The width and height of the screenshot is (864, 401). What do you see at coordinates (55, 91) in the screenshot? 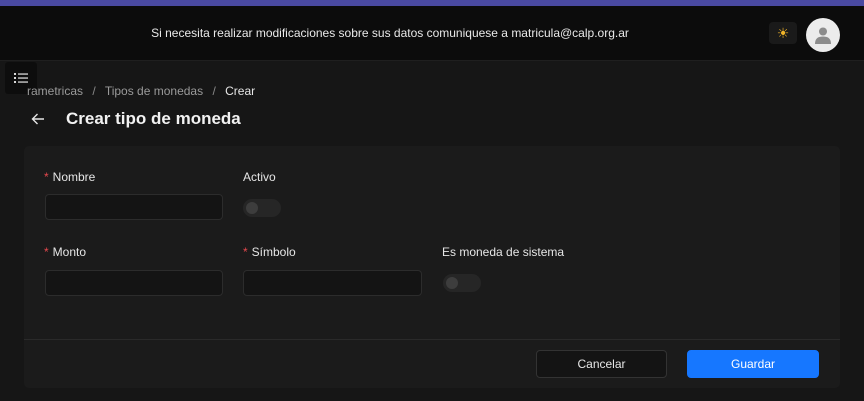
I see `breadcrumb-item-parametricas: rametricas` at bounding box center [55, 91].